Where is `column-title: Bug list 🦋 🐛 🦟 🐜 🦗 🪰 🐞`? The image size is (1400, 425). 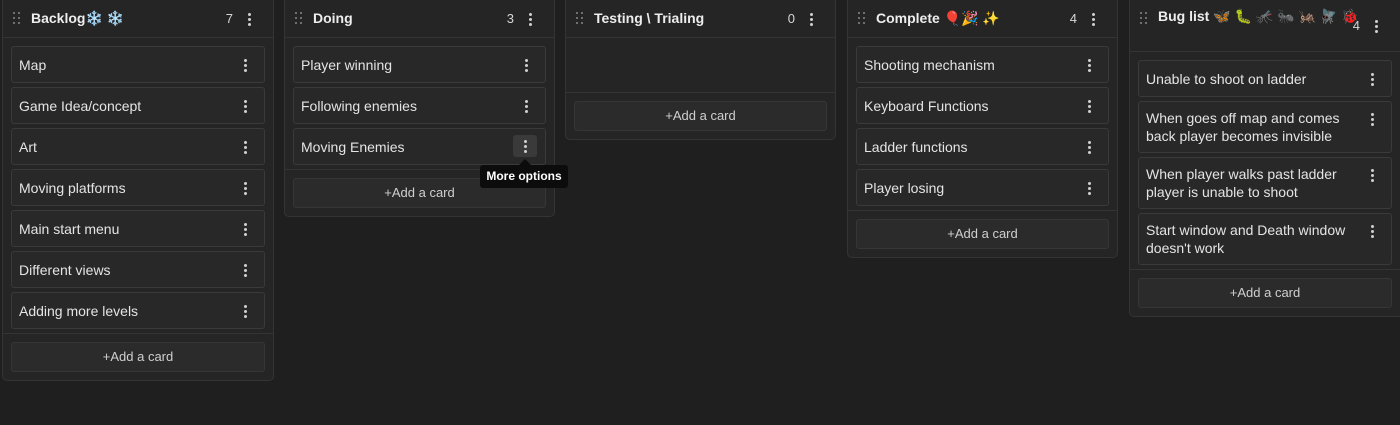
column-title: Bug list 🦋 🐛 🦟 🐜 🦗 🪰 🐞 is located at coordinates (1265, 16).